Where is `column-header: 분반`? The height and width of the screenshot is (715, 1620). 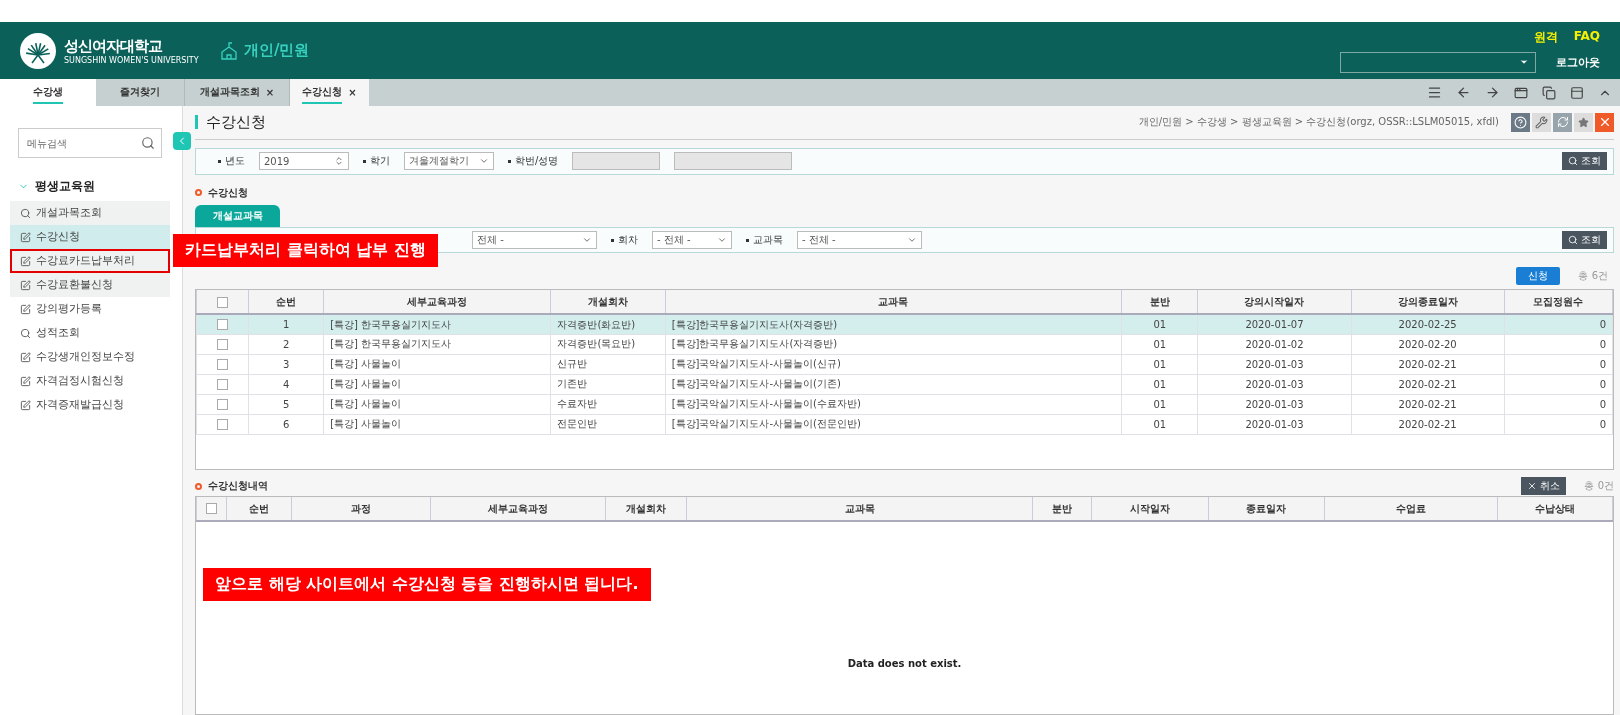
column-header: 분반 is located at coordinates (1159, 302).